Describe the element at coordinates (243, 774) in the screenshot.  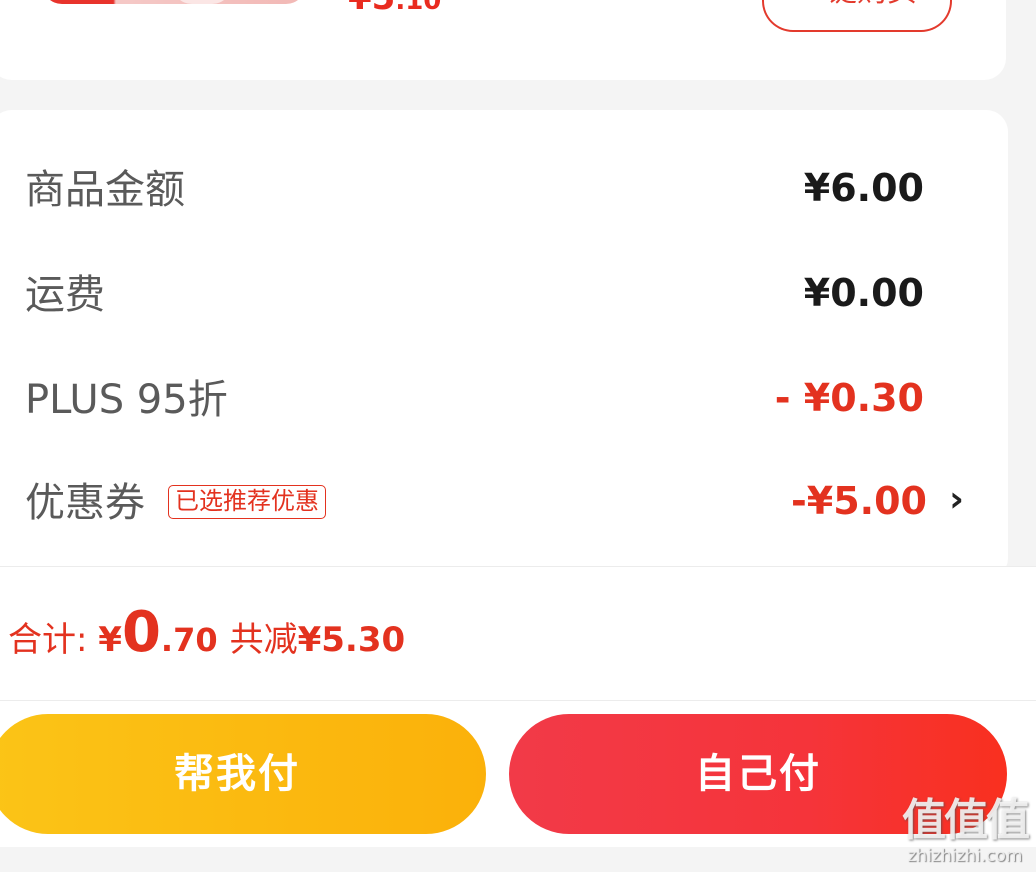
I see `help-me-pay-button: 帮我付` at that location.